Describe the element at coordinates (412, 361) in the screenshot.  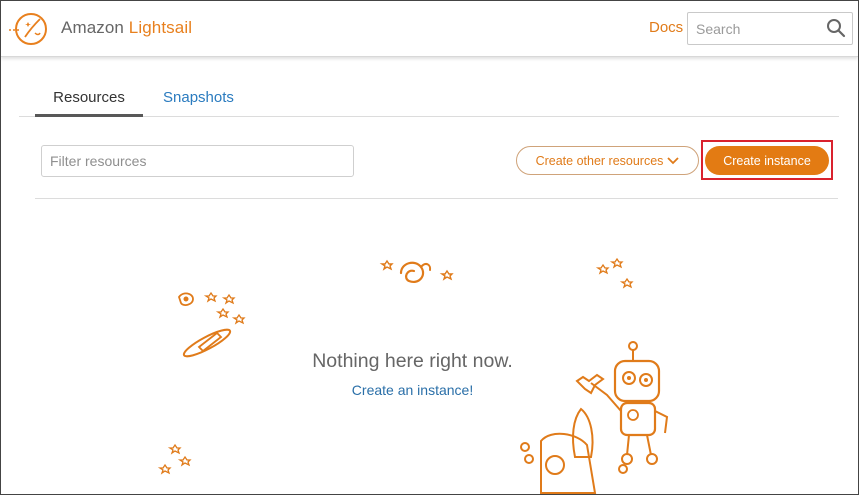
I see `empty-state-message: Nothing here right now.` at that location.